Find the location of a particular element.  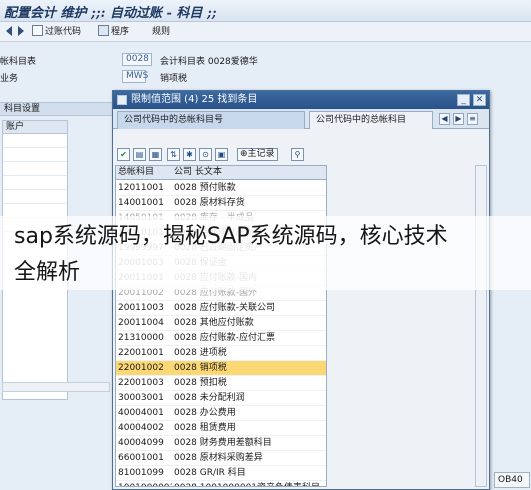

dialog-toolbar: ✔ ▤ ▦ ⇅ ✱ ⊙ ▣ ⊕主记录 ⚲ is located at coordinates (301, 155).